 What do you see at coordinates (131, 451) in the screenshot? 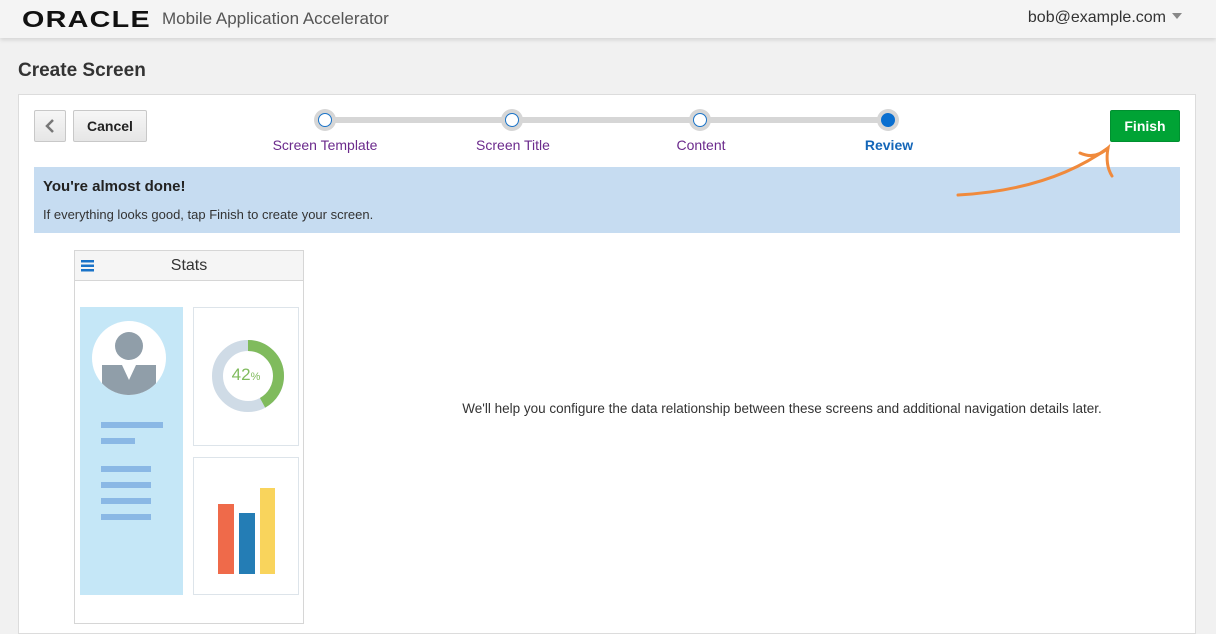
I see `profile-panel` at bounding box center [131, 451].